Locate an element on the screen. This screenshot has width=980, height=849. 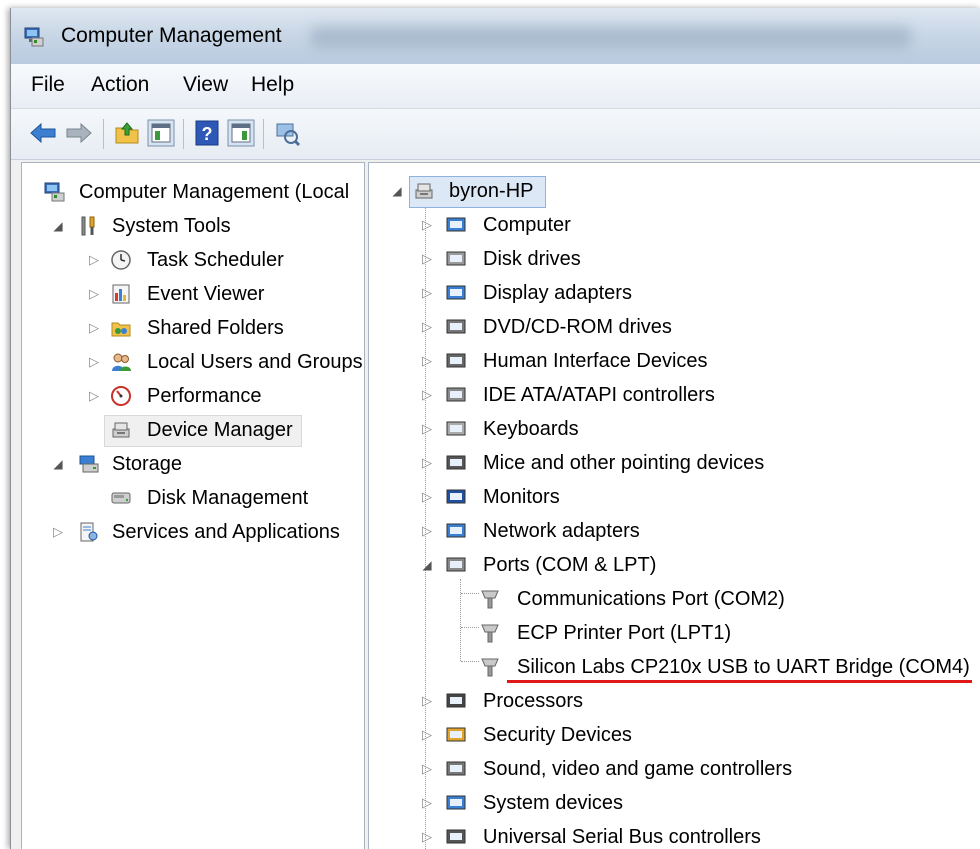
tree-item-device-manager: Device Manager is located at coordinates (192, 430).